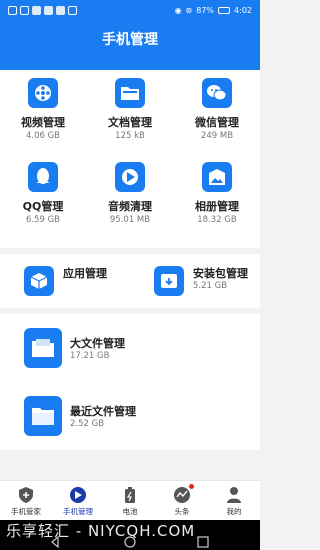 The image size is (320, 550). What do you see at coordinates (43, 177) in the screenshot?
I see `qq-penguin-icon` at bounding box center [43, 177].